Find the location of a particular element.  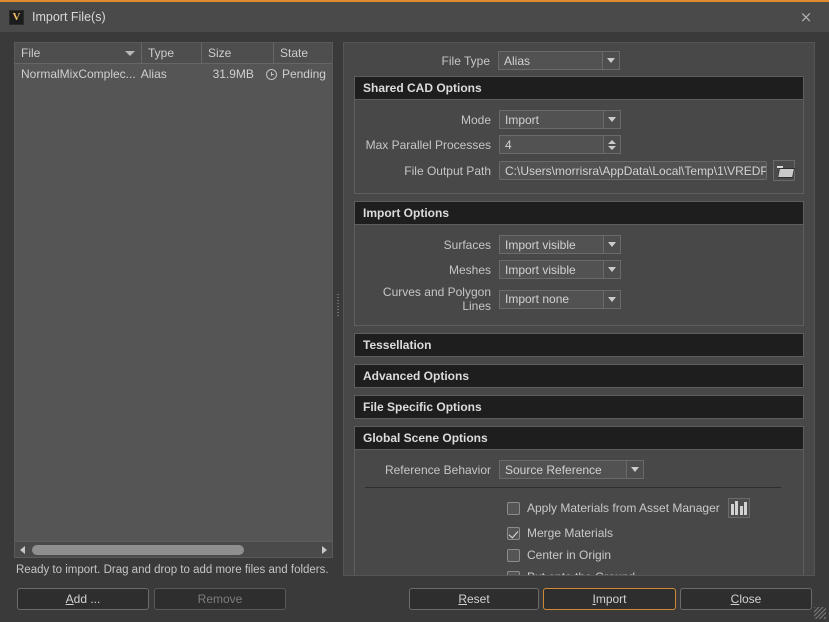

cell-state: Pending is located at coordinates (296, 74).